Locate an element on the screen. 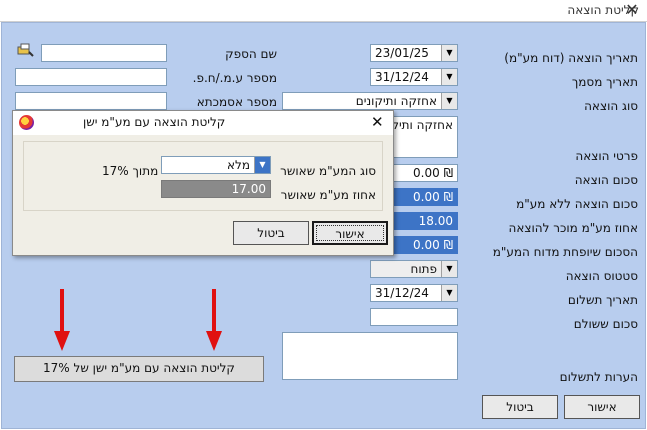  payment-date-picker: 31/12/24 ▼ is located at coordinates (414, 293).